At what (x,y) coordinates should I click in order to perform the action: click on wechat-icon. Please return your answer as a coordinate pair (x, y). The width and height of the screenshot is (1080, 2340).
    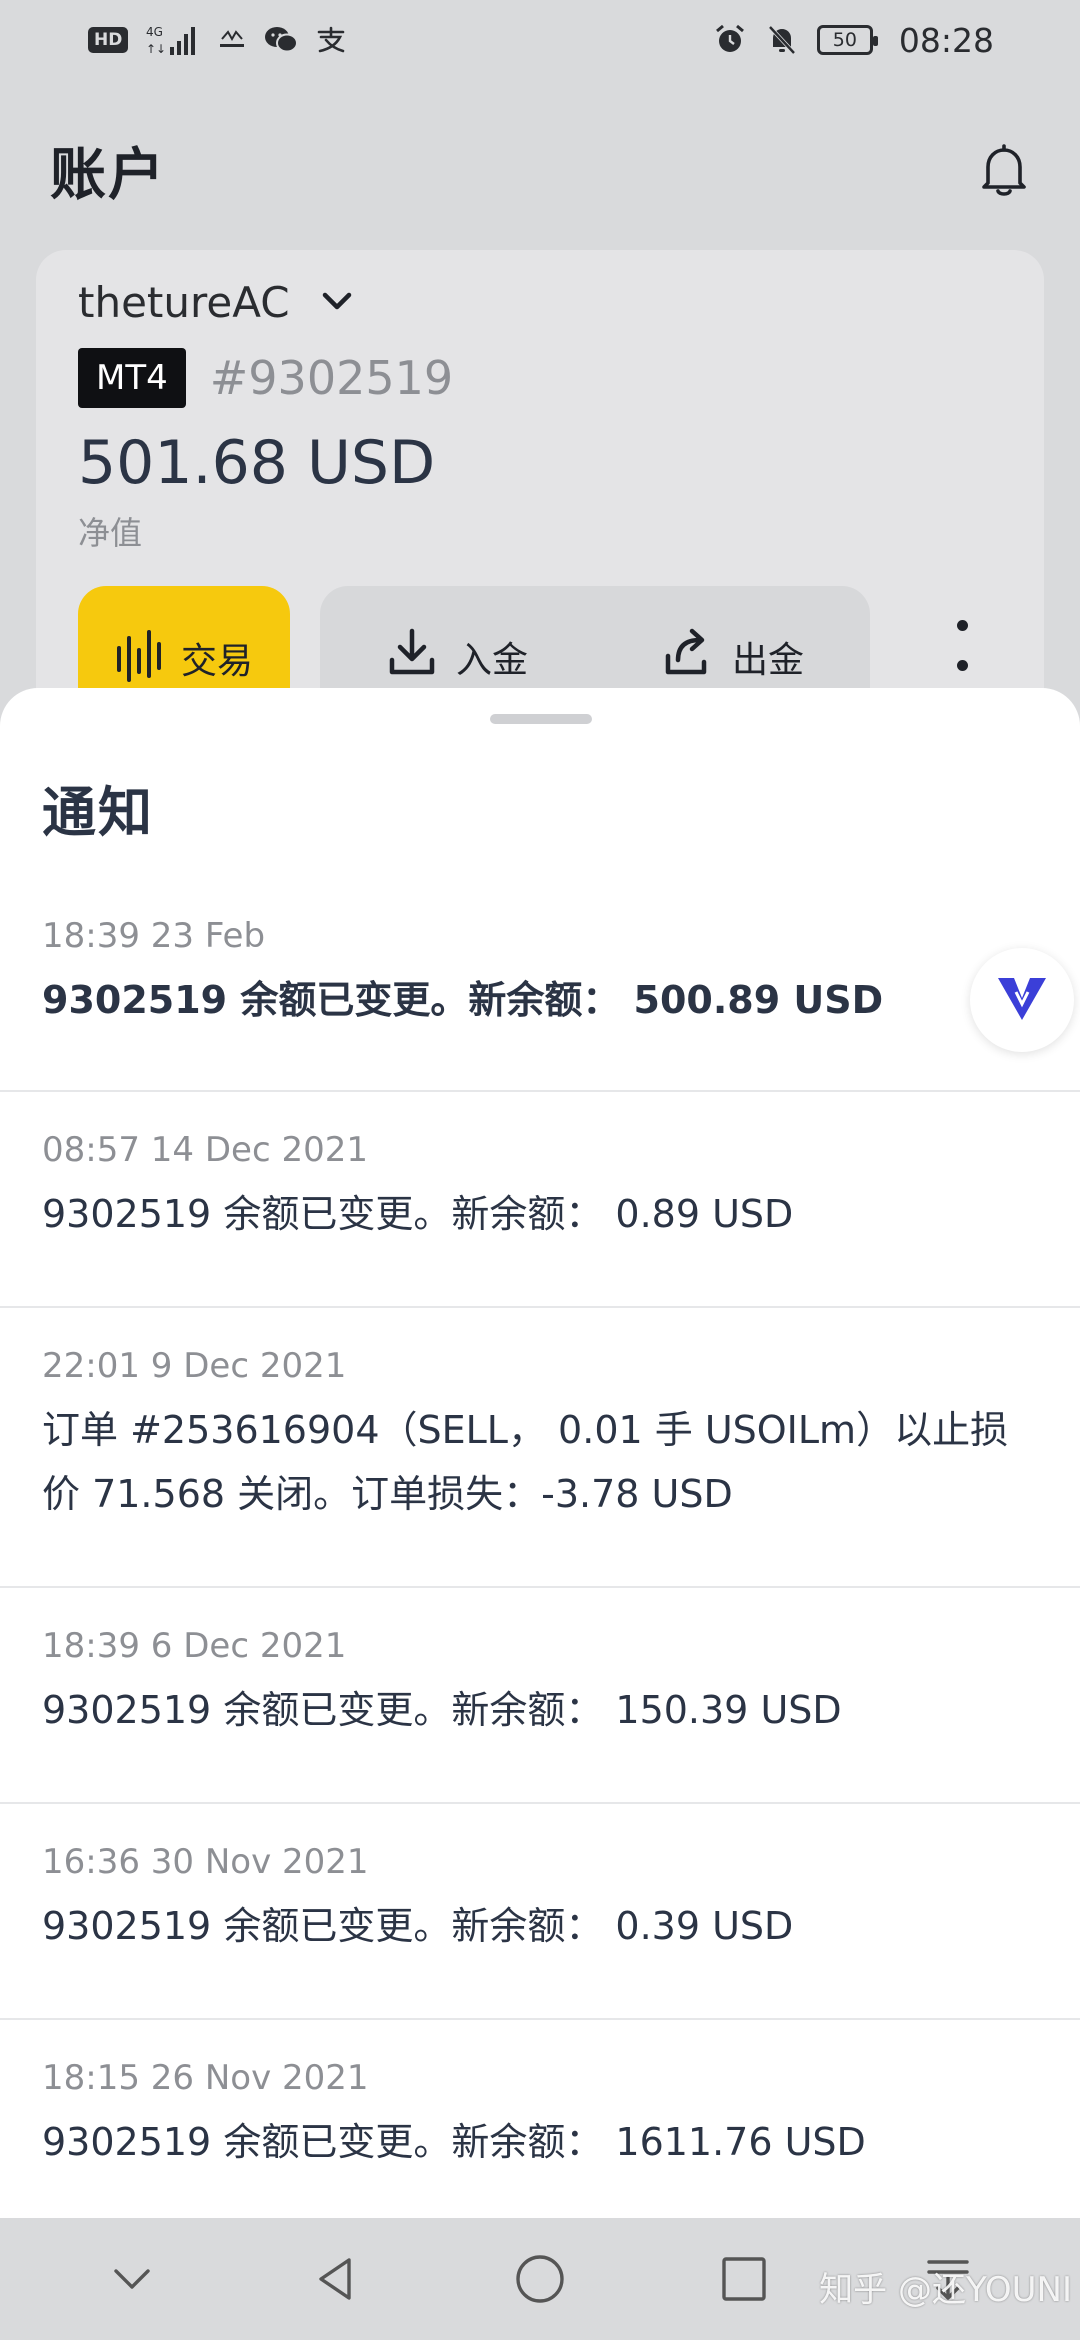
    Looking at the image, I should click on (281, 40).